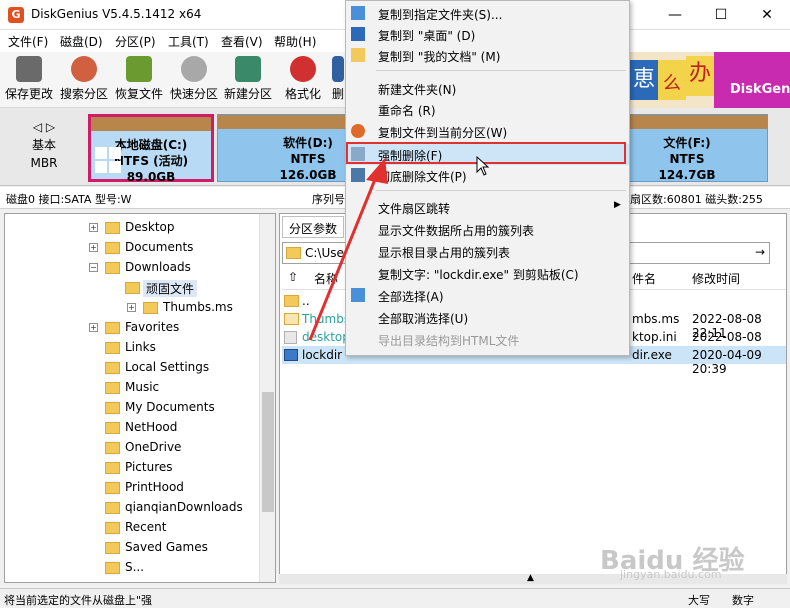 The height and width of the screenshot is (608, 790). I want to click on ctx-new-folder: 新建文件夹(N), so click(487, 88).